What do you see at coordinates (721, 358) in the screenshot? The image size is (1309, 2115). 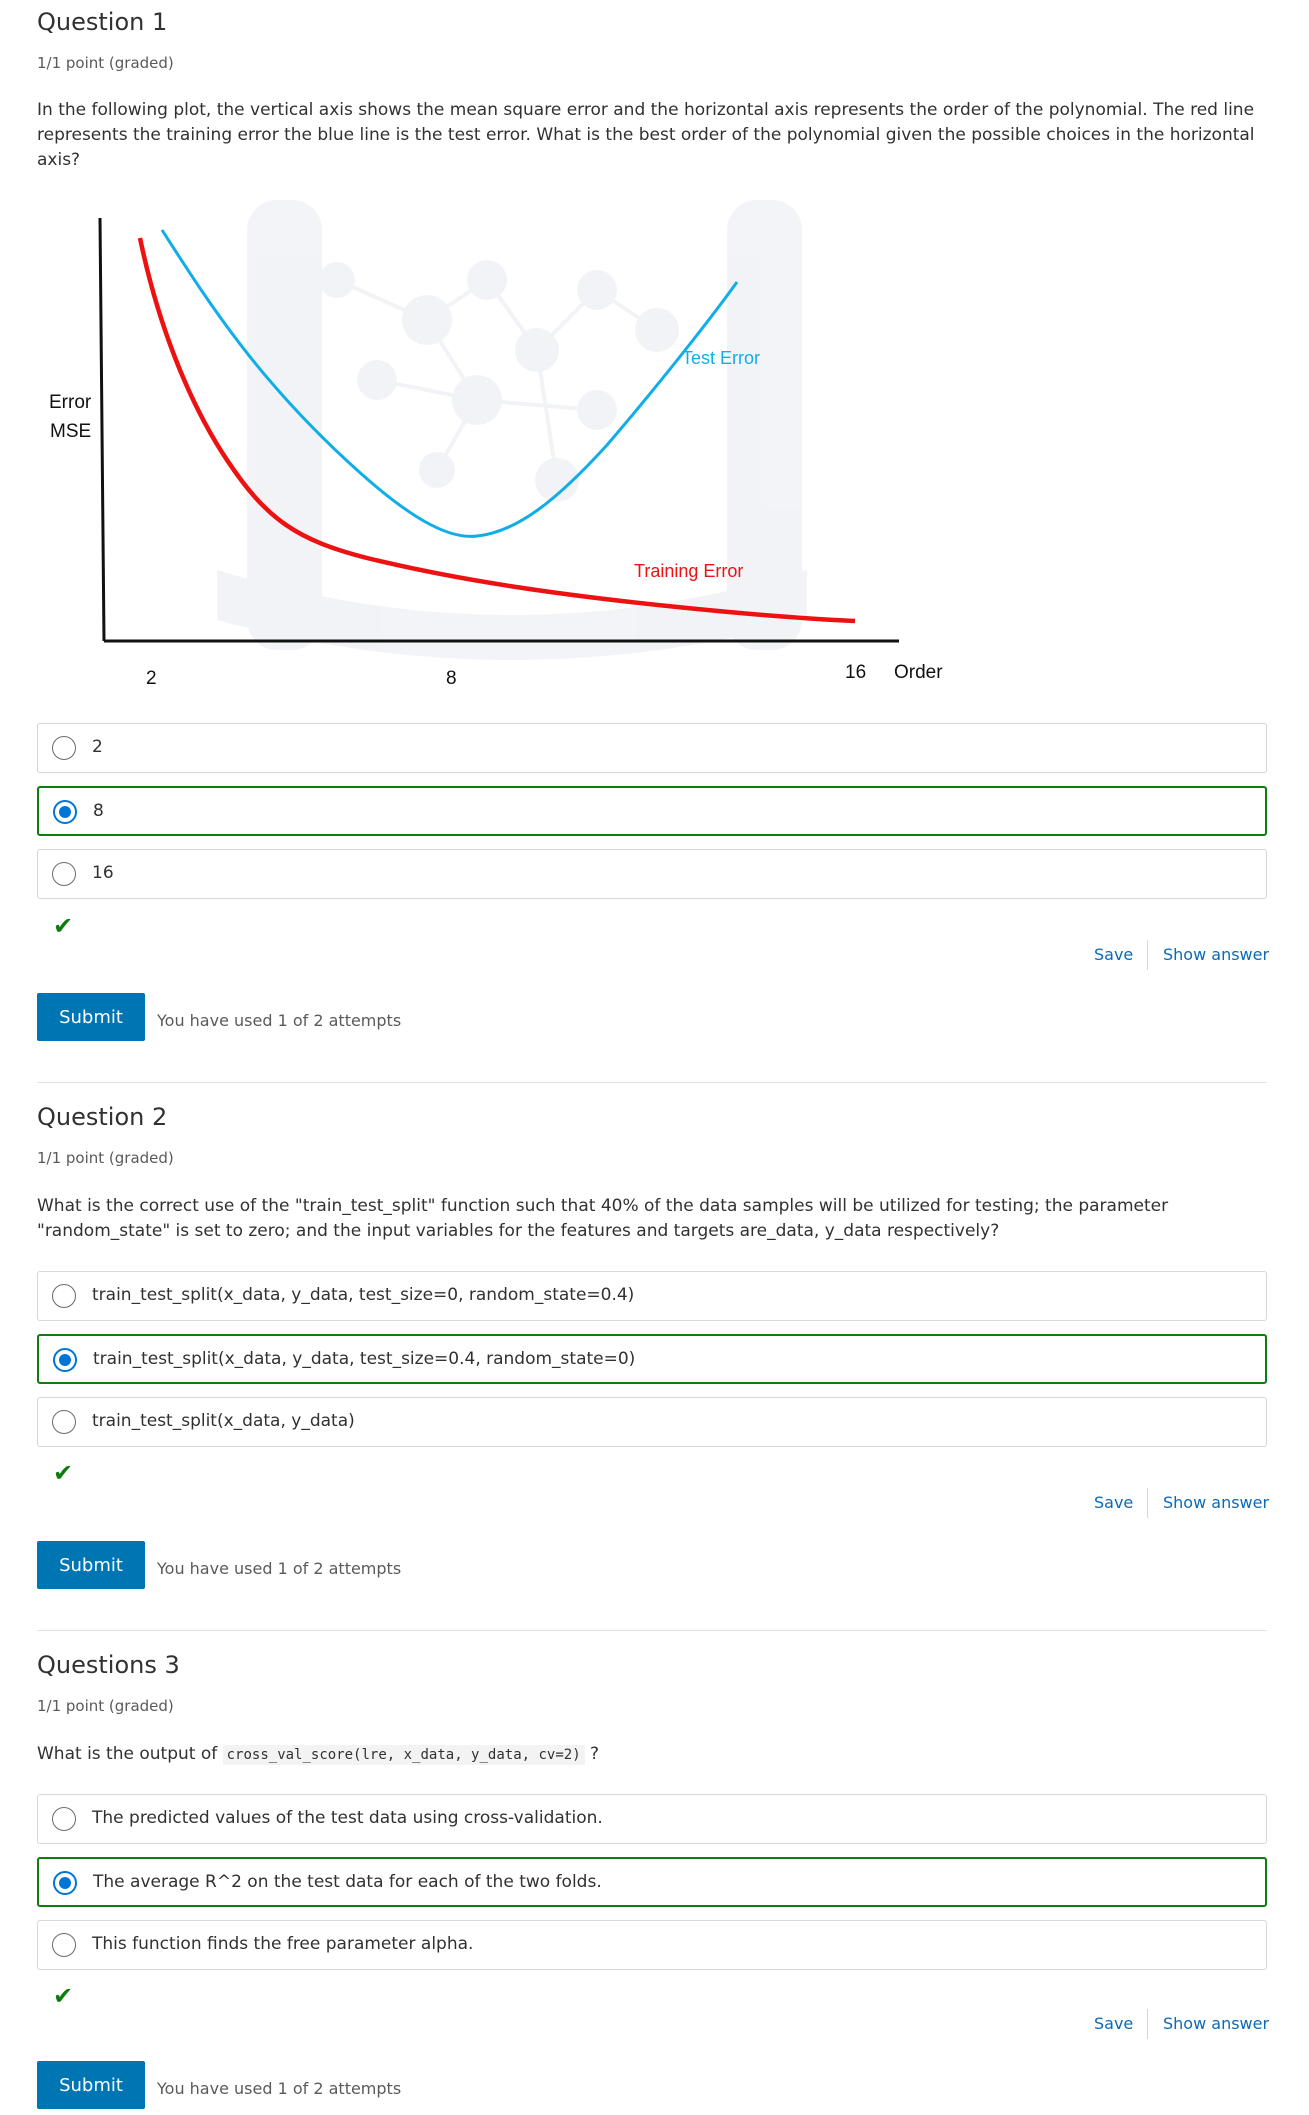 I see `test-error-label: Test Error` at bounding box center [721, 358].